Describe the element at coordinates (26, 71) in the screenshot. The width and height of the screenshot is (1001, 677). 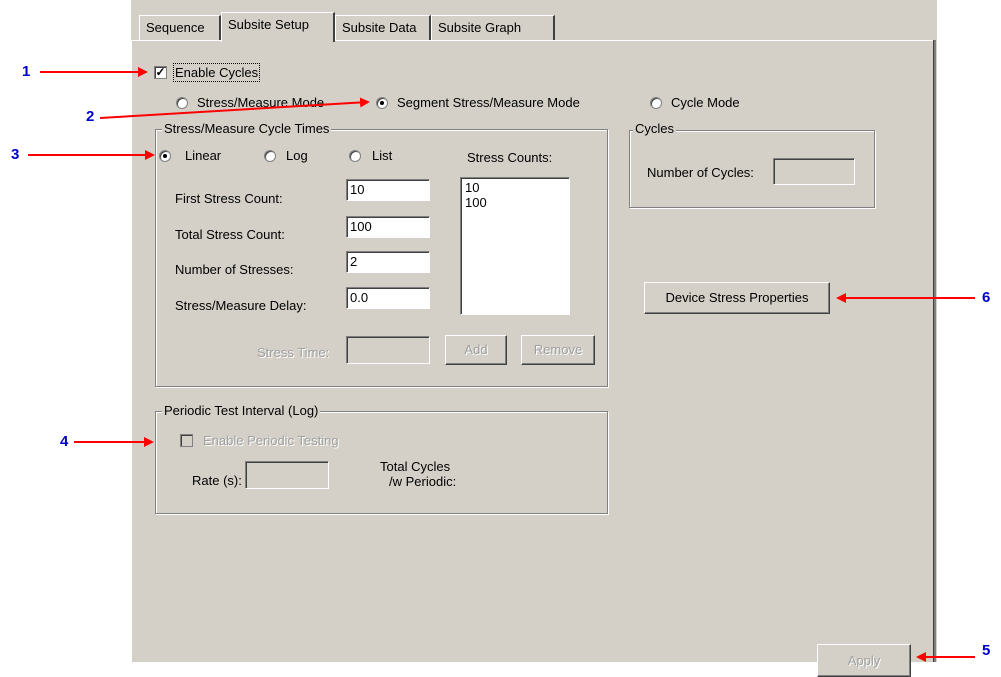
I see `callout-1-label: 1` at that location.